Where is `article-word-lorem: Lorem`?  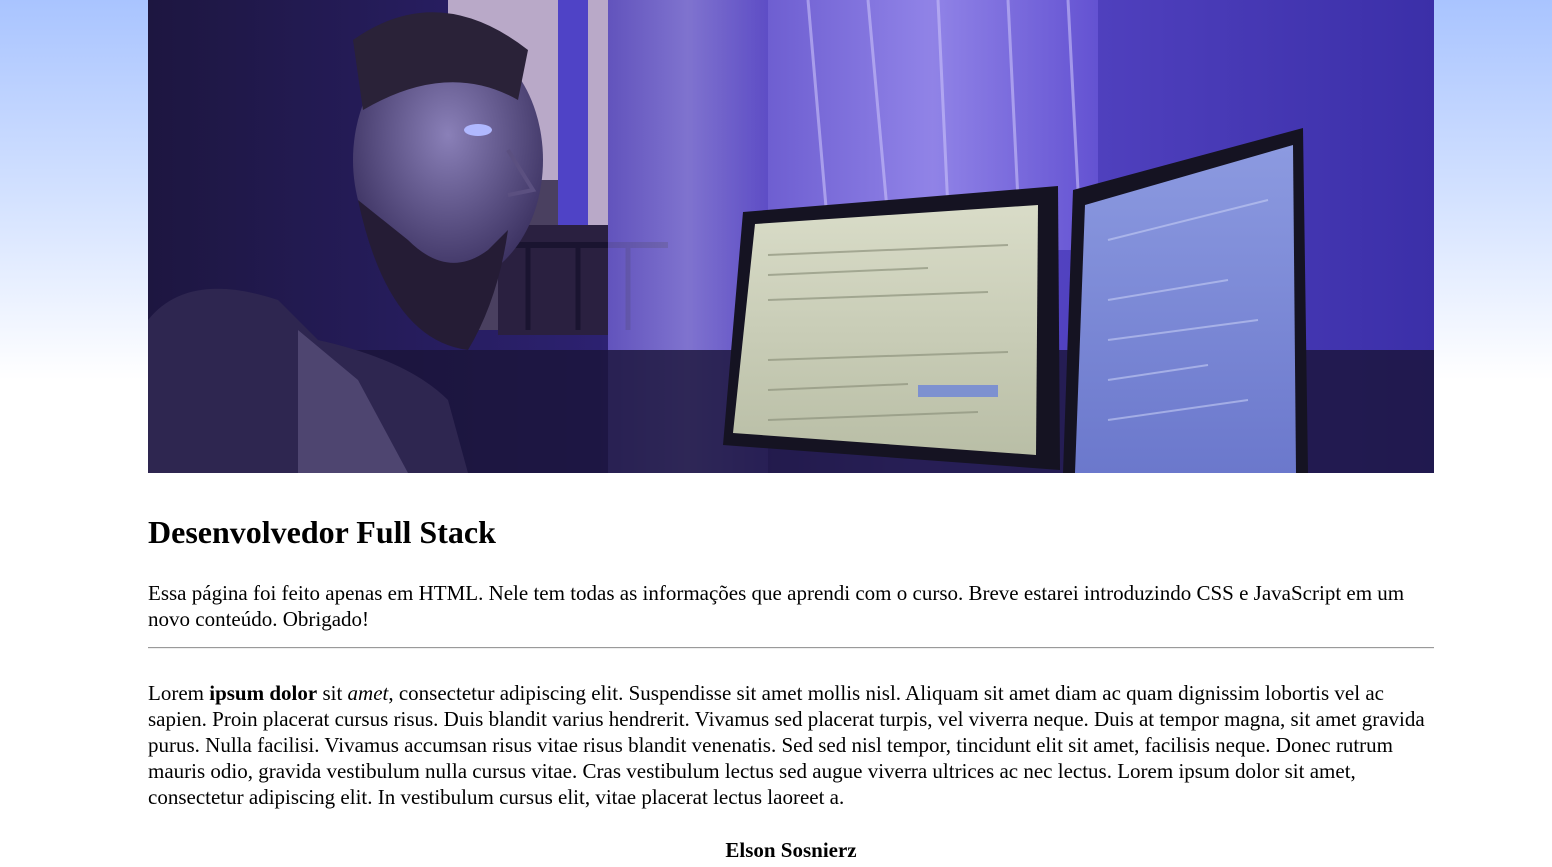 article-word-lorem: Lorem is located at coordinates (176, 693).